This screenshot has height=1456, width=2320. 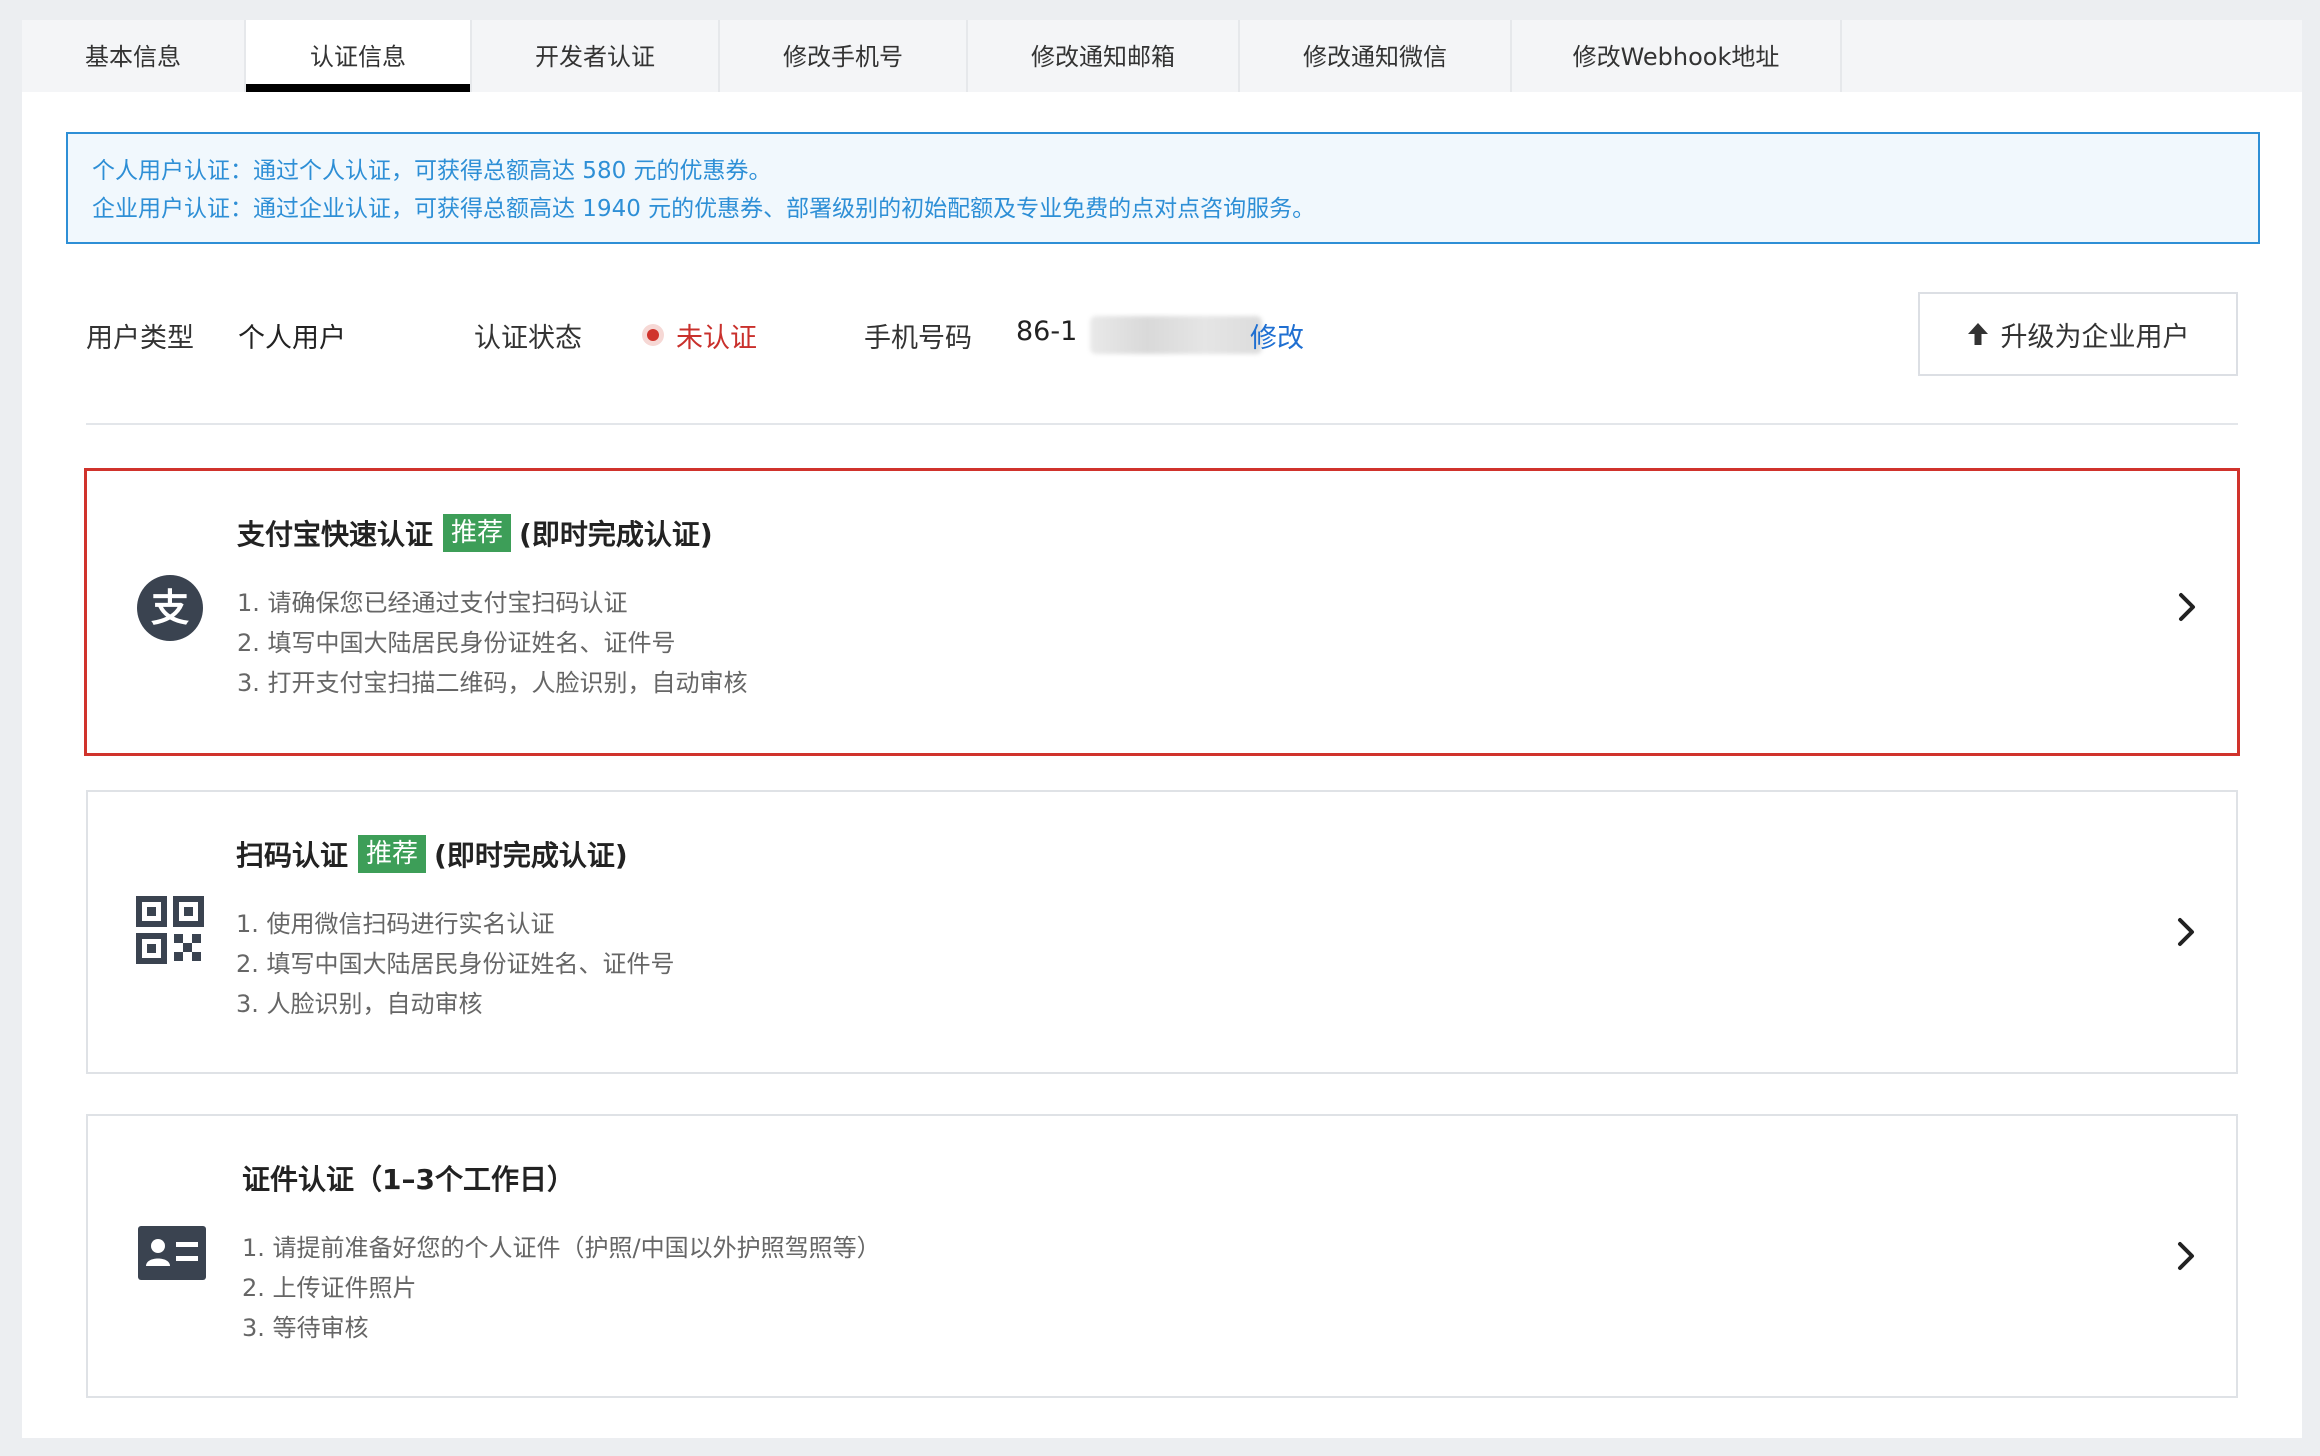 What do you see at coordinates (329, 1288) in the screenshot?
I see `step-item: 2. 上传证件照片` at bounding box center [329, 1288].